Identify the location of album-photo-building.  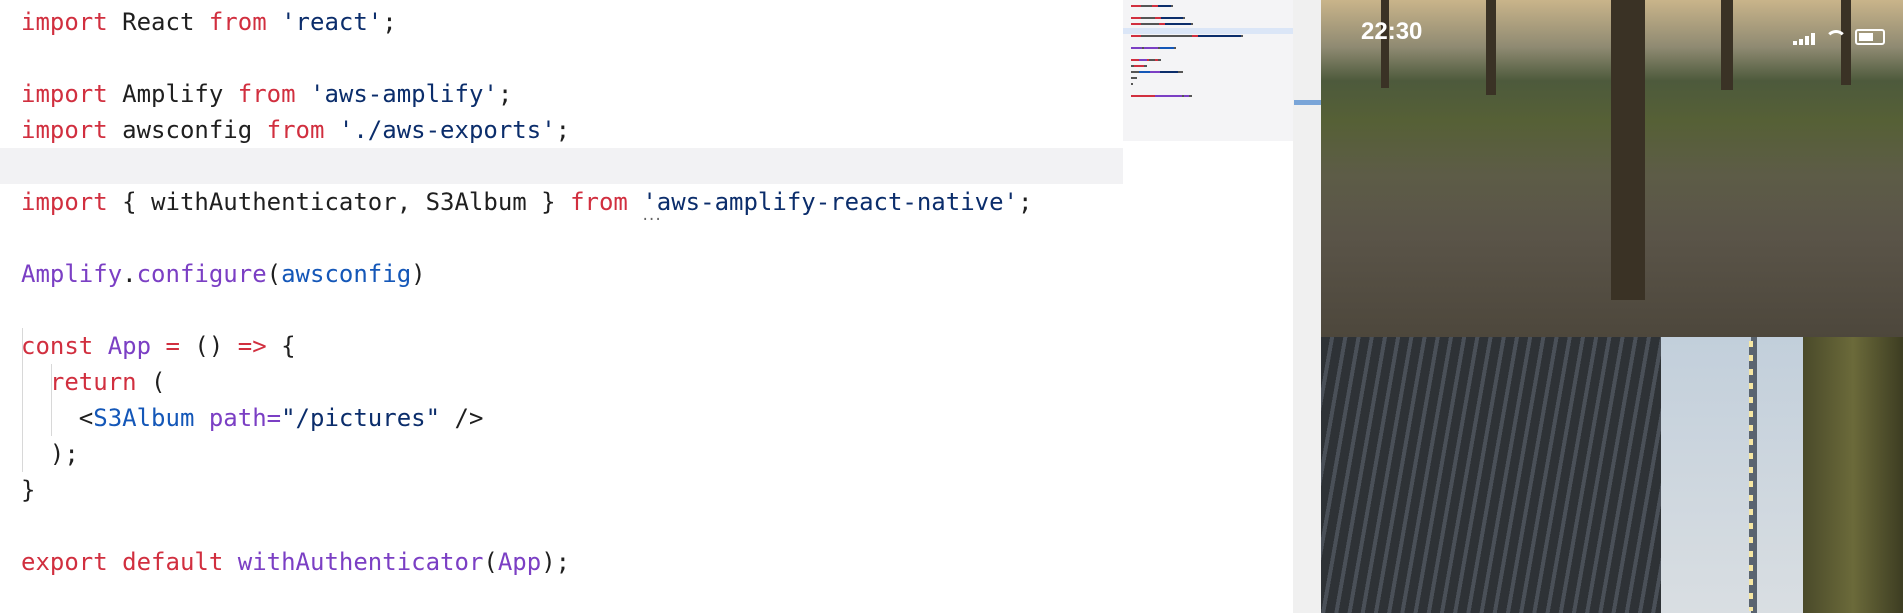
(1612, 475).